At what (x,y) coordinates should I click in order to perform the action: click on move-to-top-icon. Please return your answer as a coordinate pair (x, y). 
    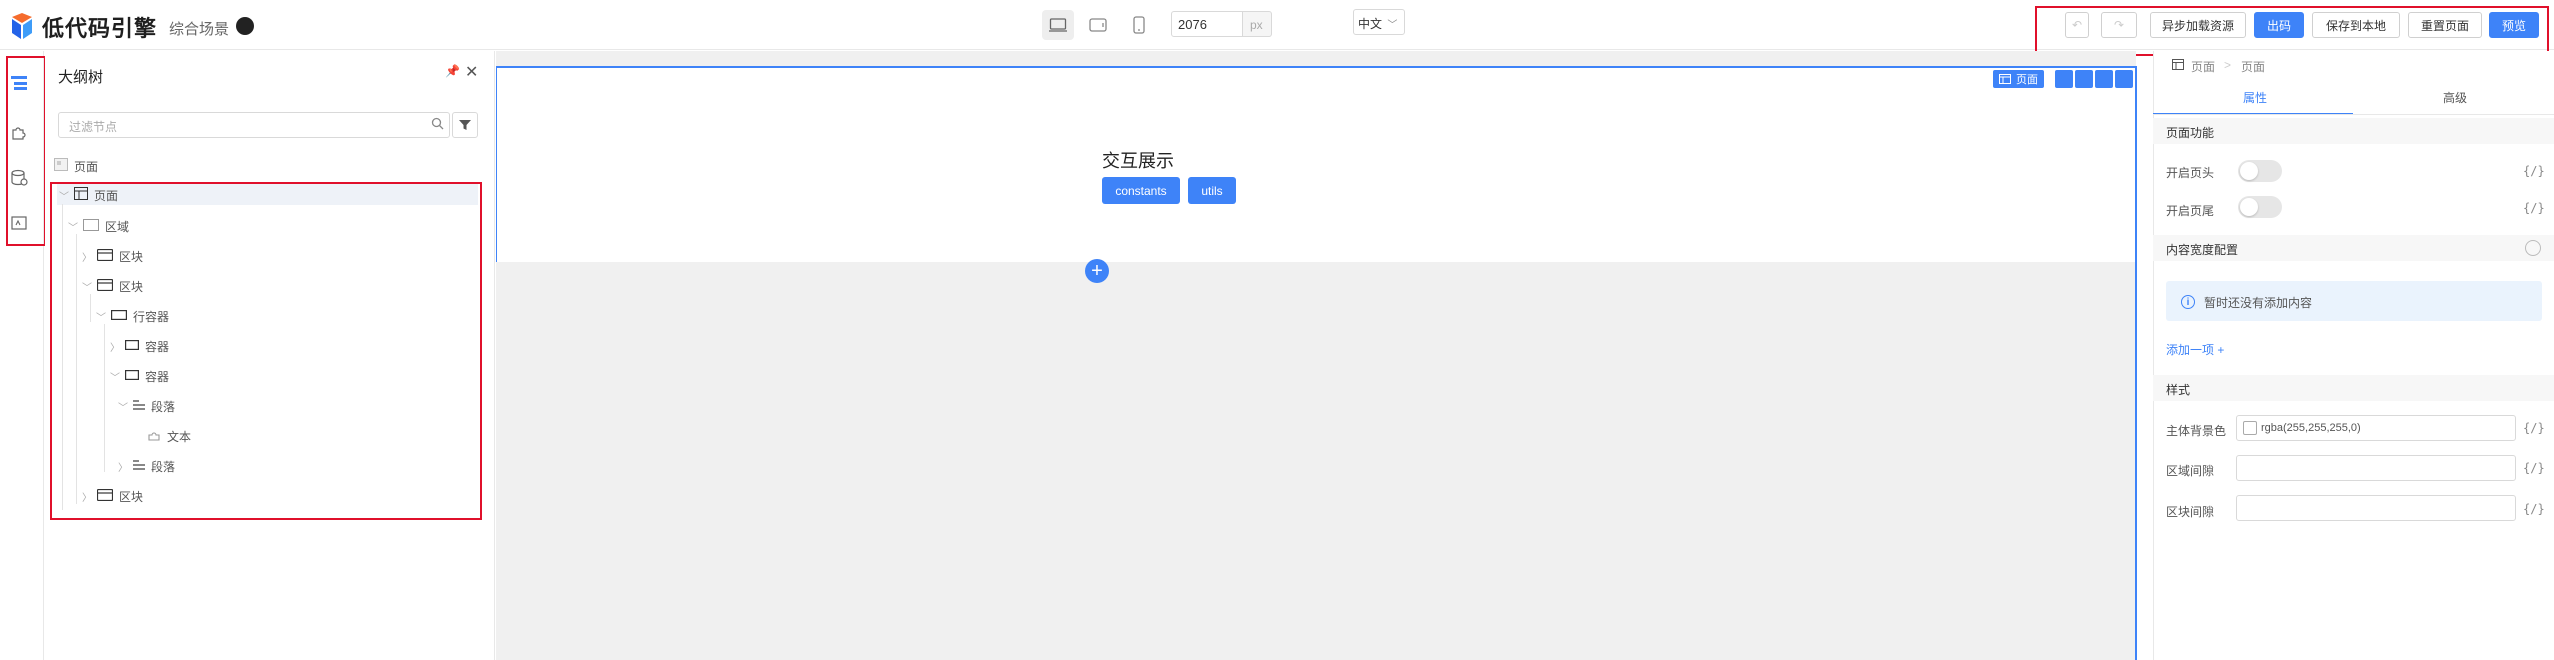
    Looking at the image, I should click on (2064, 79).